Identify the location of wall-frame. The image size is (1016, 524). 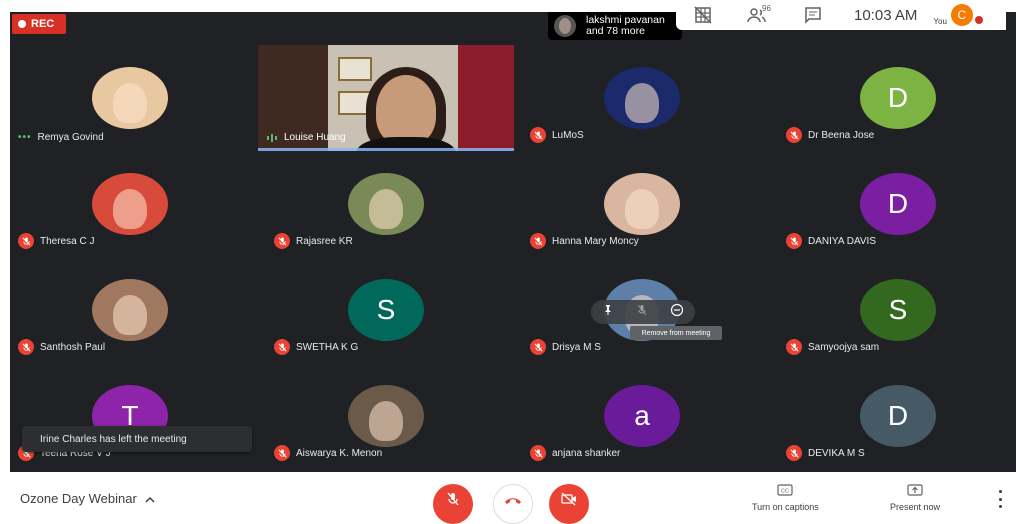
(355, 69).